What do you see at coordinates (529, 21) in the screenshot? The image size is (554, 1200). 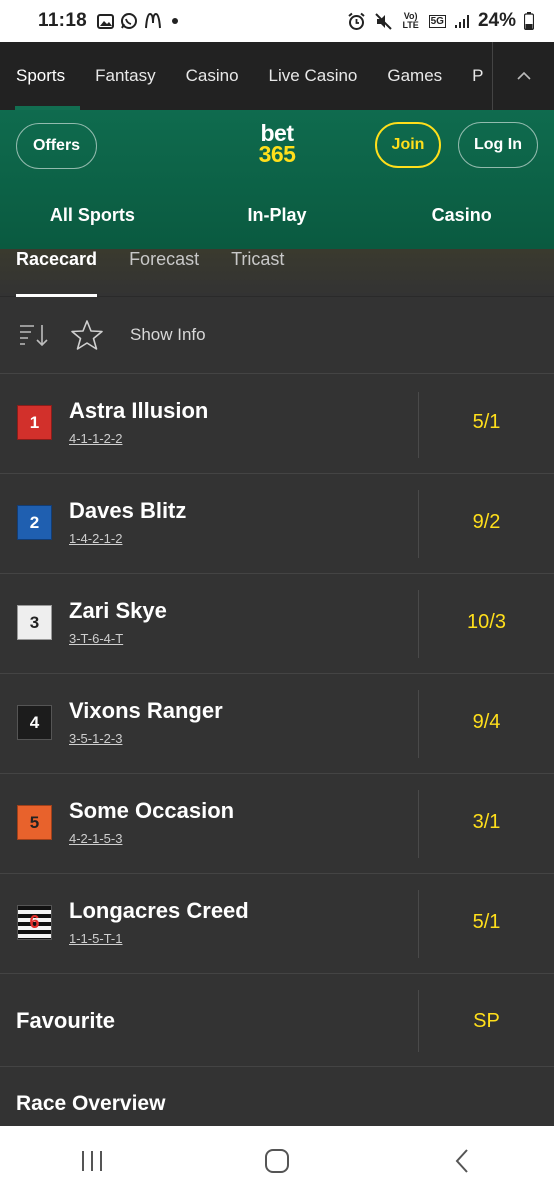 I see `battery-icon` at bounding box center [529, 21].